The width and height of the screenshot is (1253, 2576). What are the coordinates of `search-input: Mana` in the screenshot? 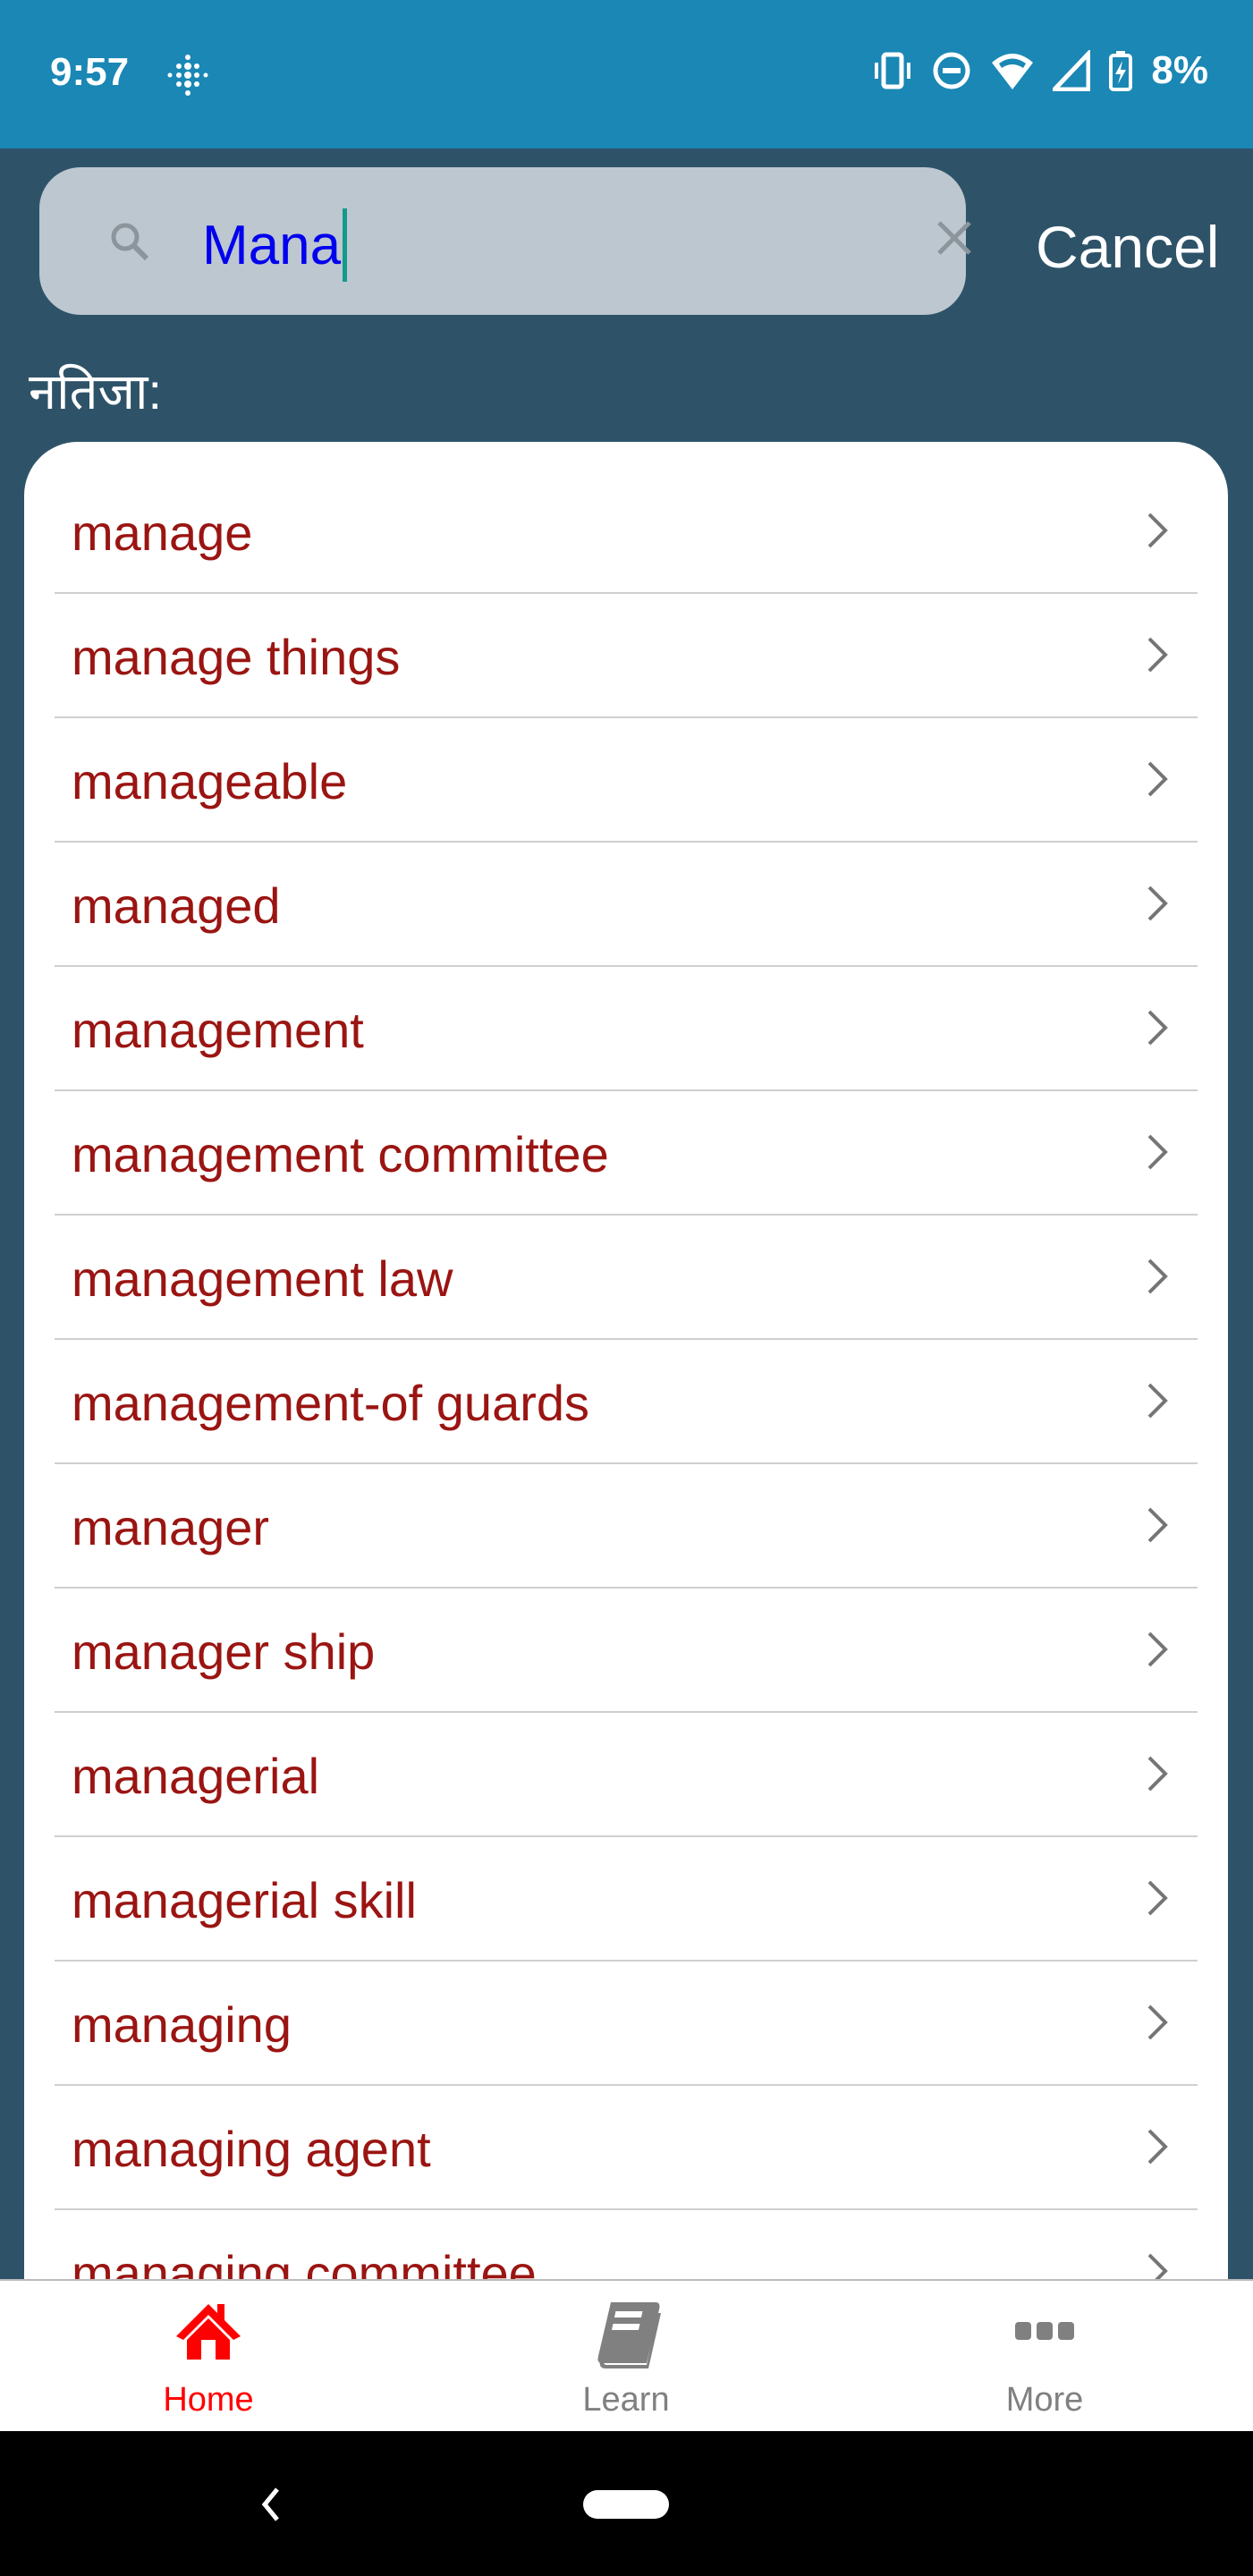 It's located at (505, 241).